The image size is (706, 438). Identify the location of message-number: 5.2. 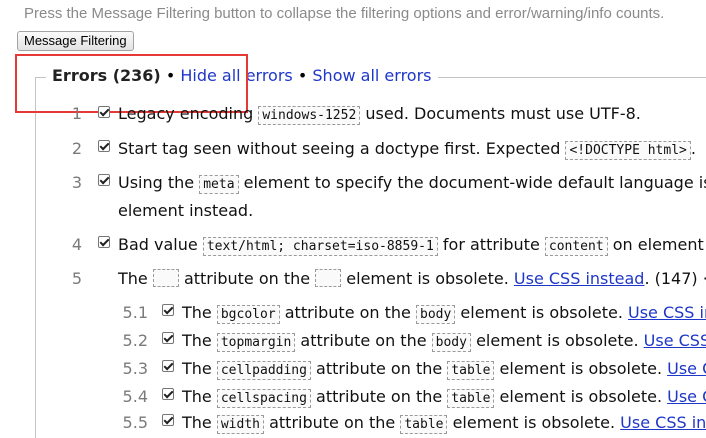
(135, 340).